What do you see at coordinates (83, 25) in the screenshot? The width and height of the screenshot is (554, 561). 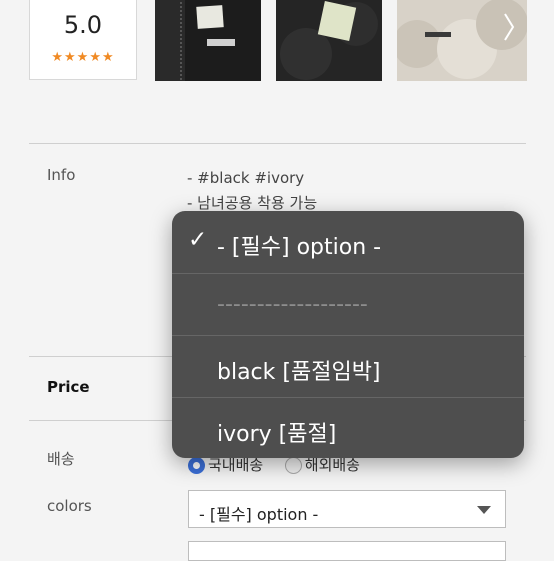 I see `rating-score: 5.0` at bounding box center [83, 25].